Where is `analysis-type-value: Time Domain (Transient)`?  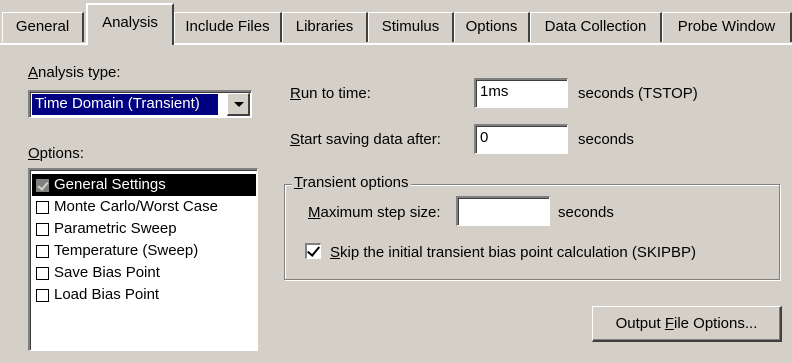
analysis-type-value: Time Domain (Transient) is located at coordinates (125, 104).